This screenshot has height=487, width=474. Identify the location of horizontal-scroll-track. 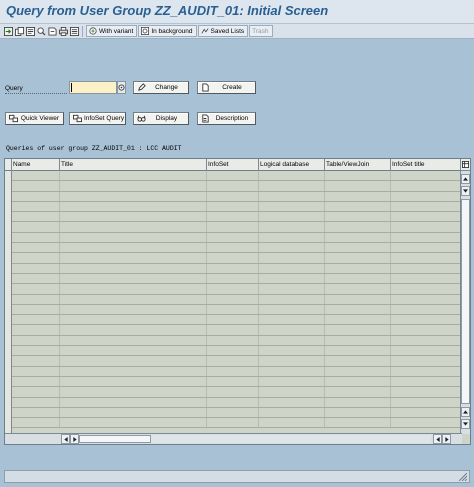
(255, 439).